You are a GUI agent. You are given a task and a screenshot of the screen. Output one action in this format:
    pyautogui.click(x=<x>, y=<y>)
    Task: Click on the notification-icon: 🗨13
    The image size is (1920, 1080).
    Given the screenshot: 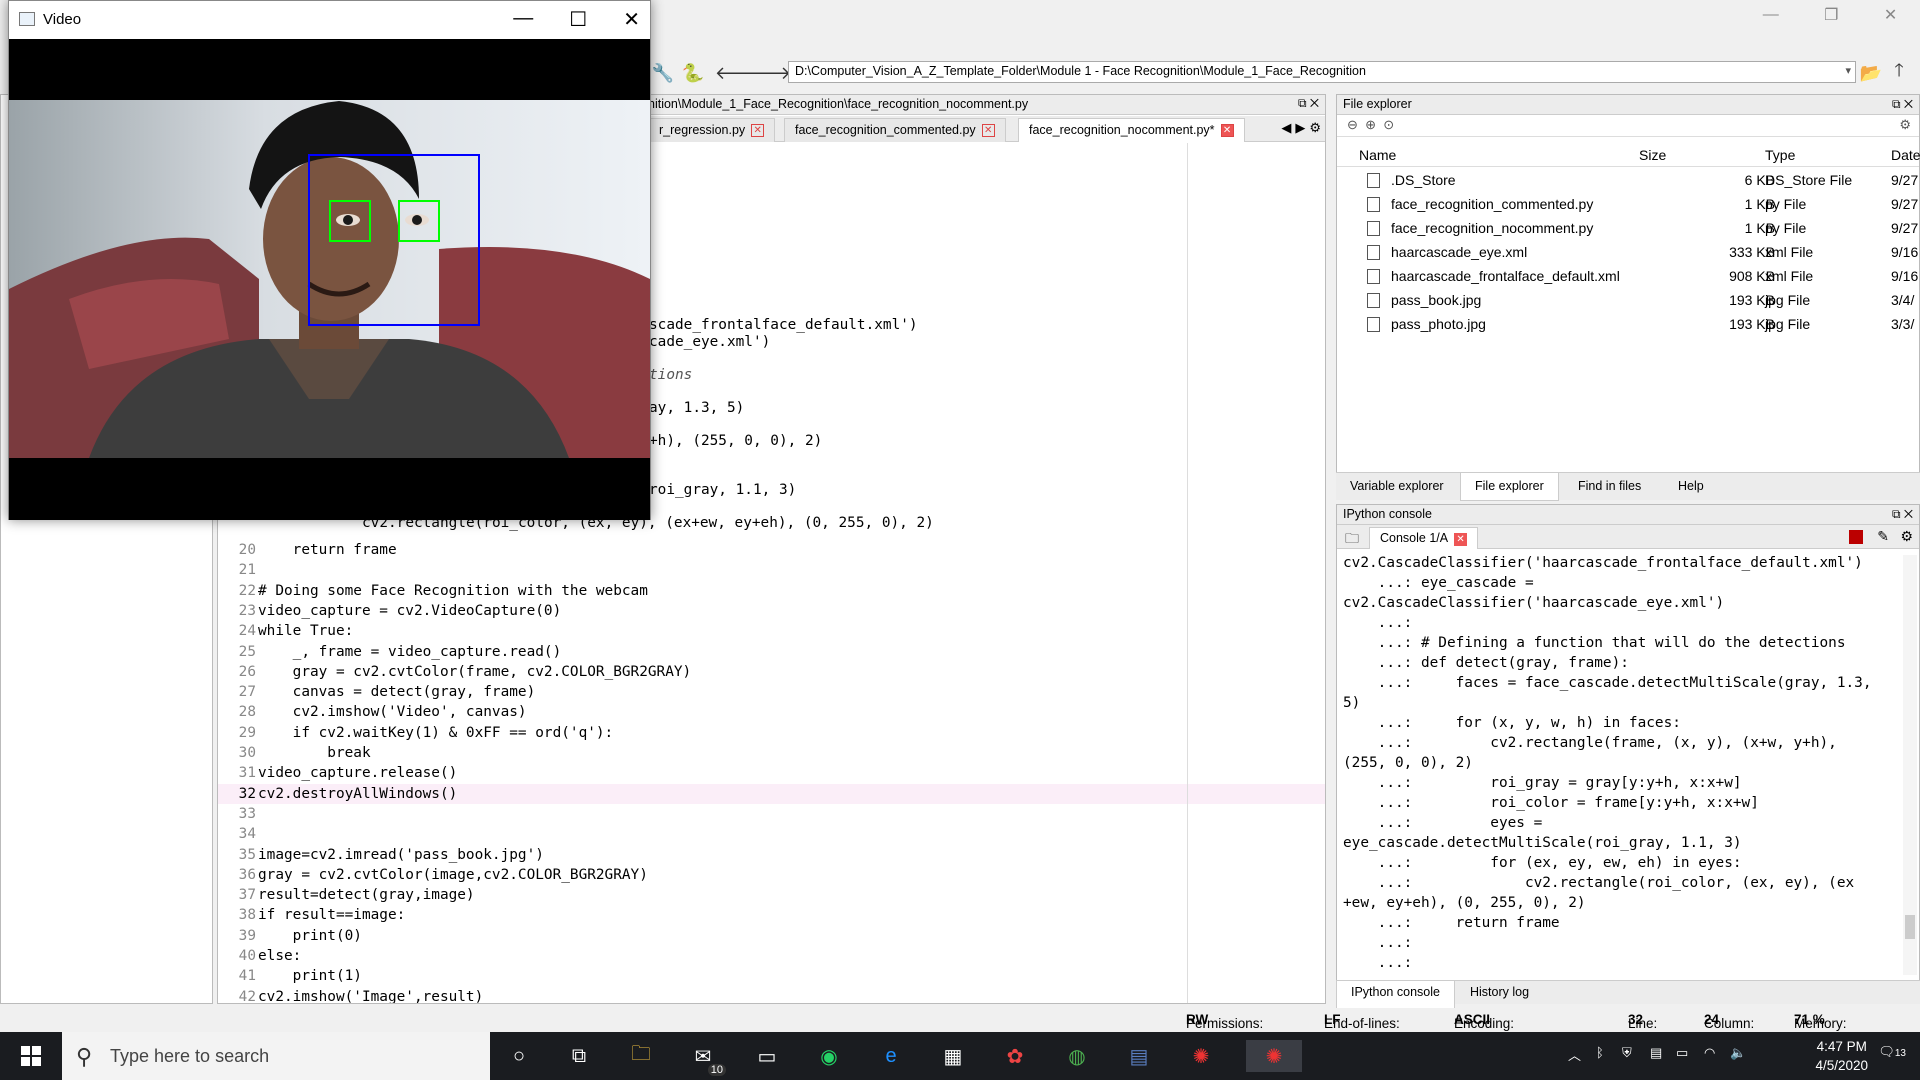 What is the action you would take?
    pyautogui.click(x=1892, y=1052)
    